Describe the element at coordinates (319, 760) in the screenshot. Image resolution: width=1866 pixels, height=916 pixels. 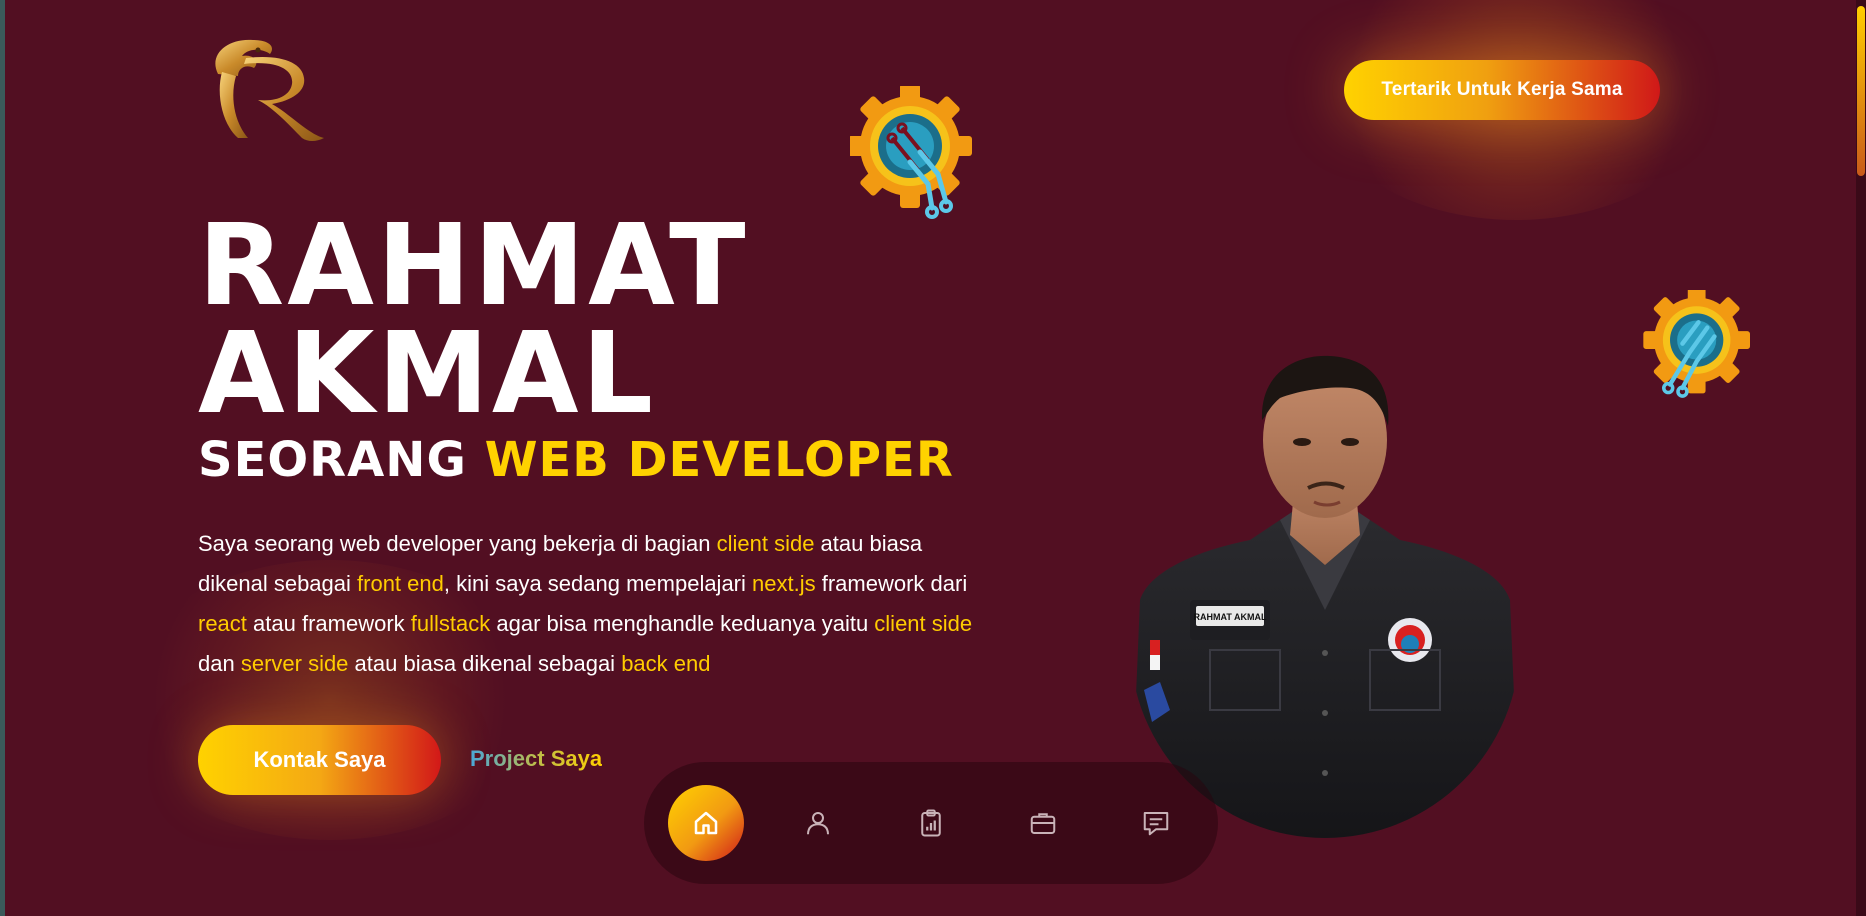
I see `contact-button: Kontak Saya` at that location.